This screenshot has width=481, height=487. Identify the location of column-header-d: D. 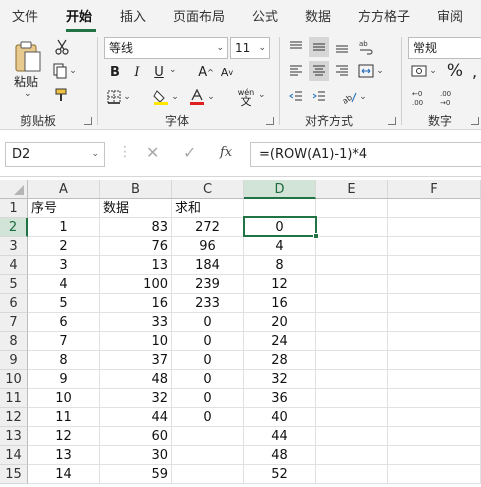
(280, 189).